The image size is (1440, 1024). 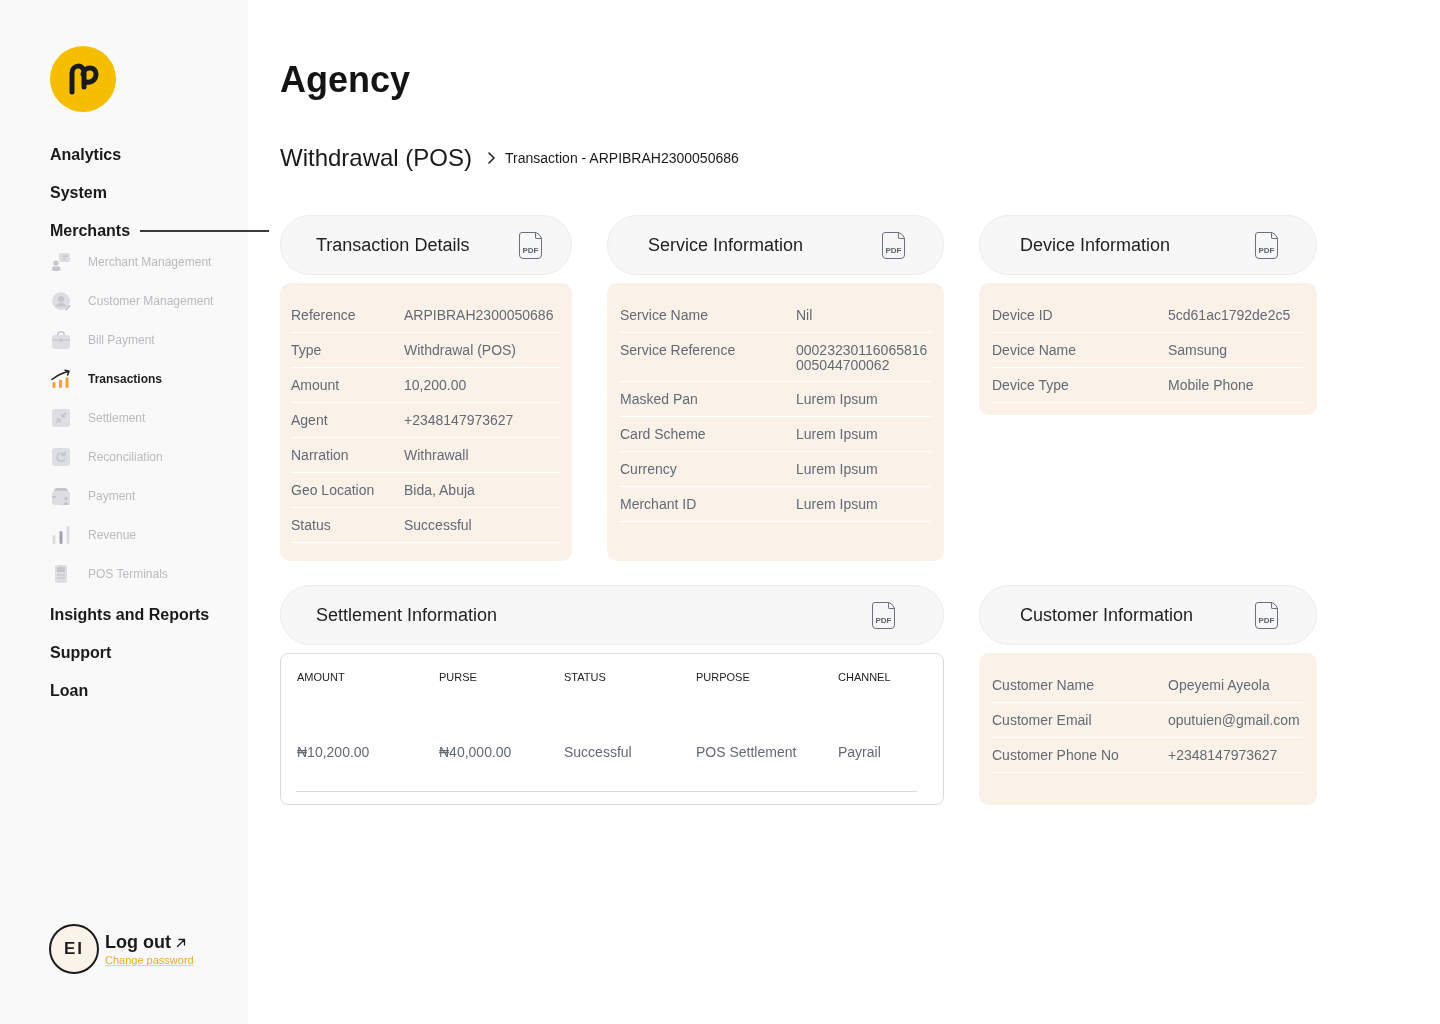 What do you see at coordinates (407, 615) in the screenshot?
I see `card-title: Settlement Information` at bounding box center [407, 615].